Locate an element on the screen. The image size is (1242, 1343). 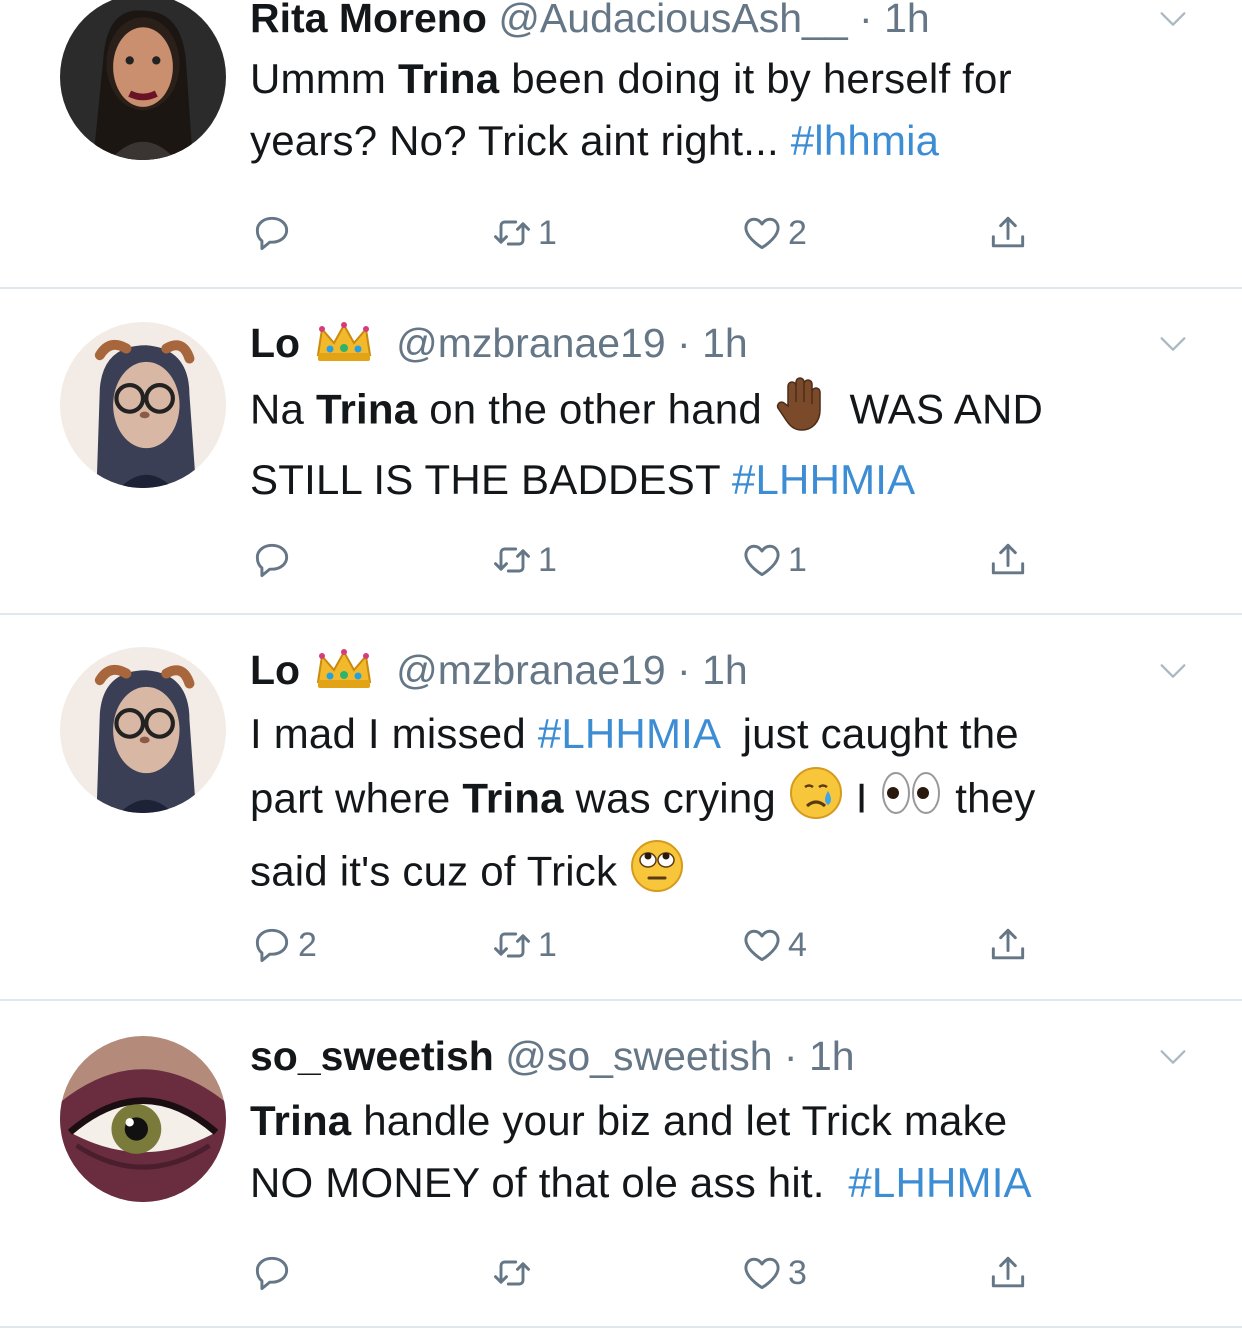
tweet-text-line: NO MONEY of that ole ass hit. #LHHMIA is located at coordinates (720, 1183).